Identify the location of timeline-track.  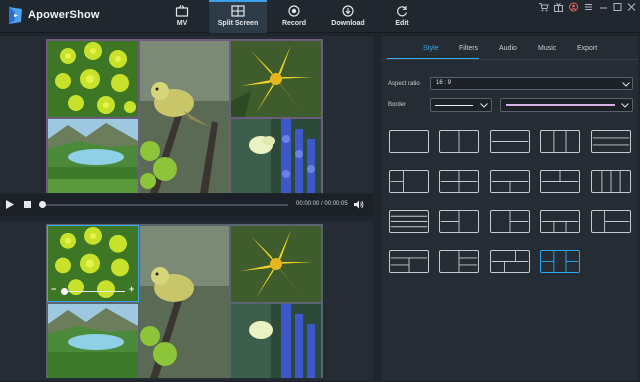
(165, 205).